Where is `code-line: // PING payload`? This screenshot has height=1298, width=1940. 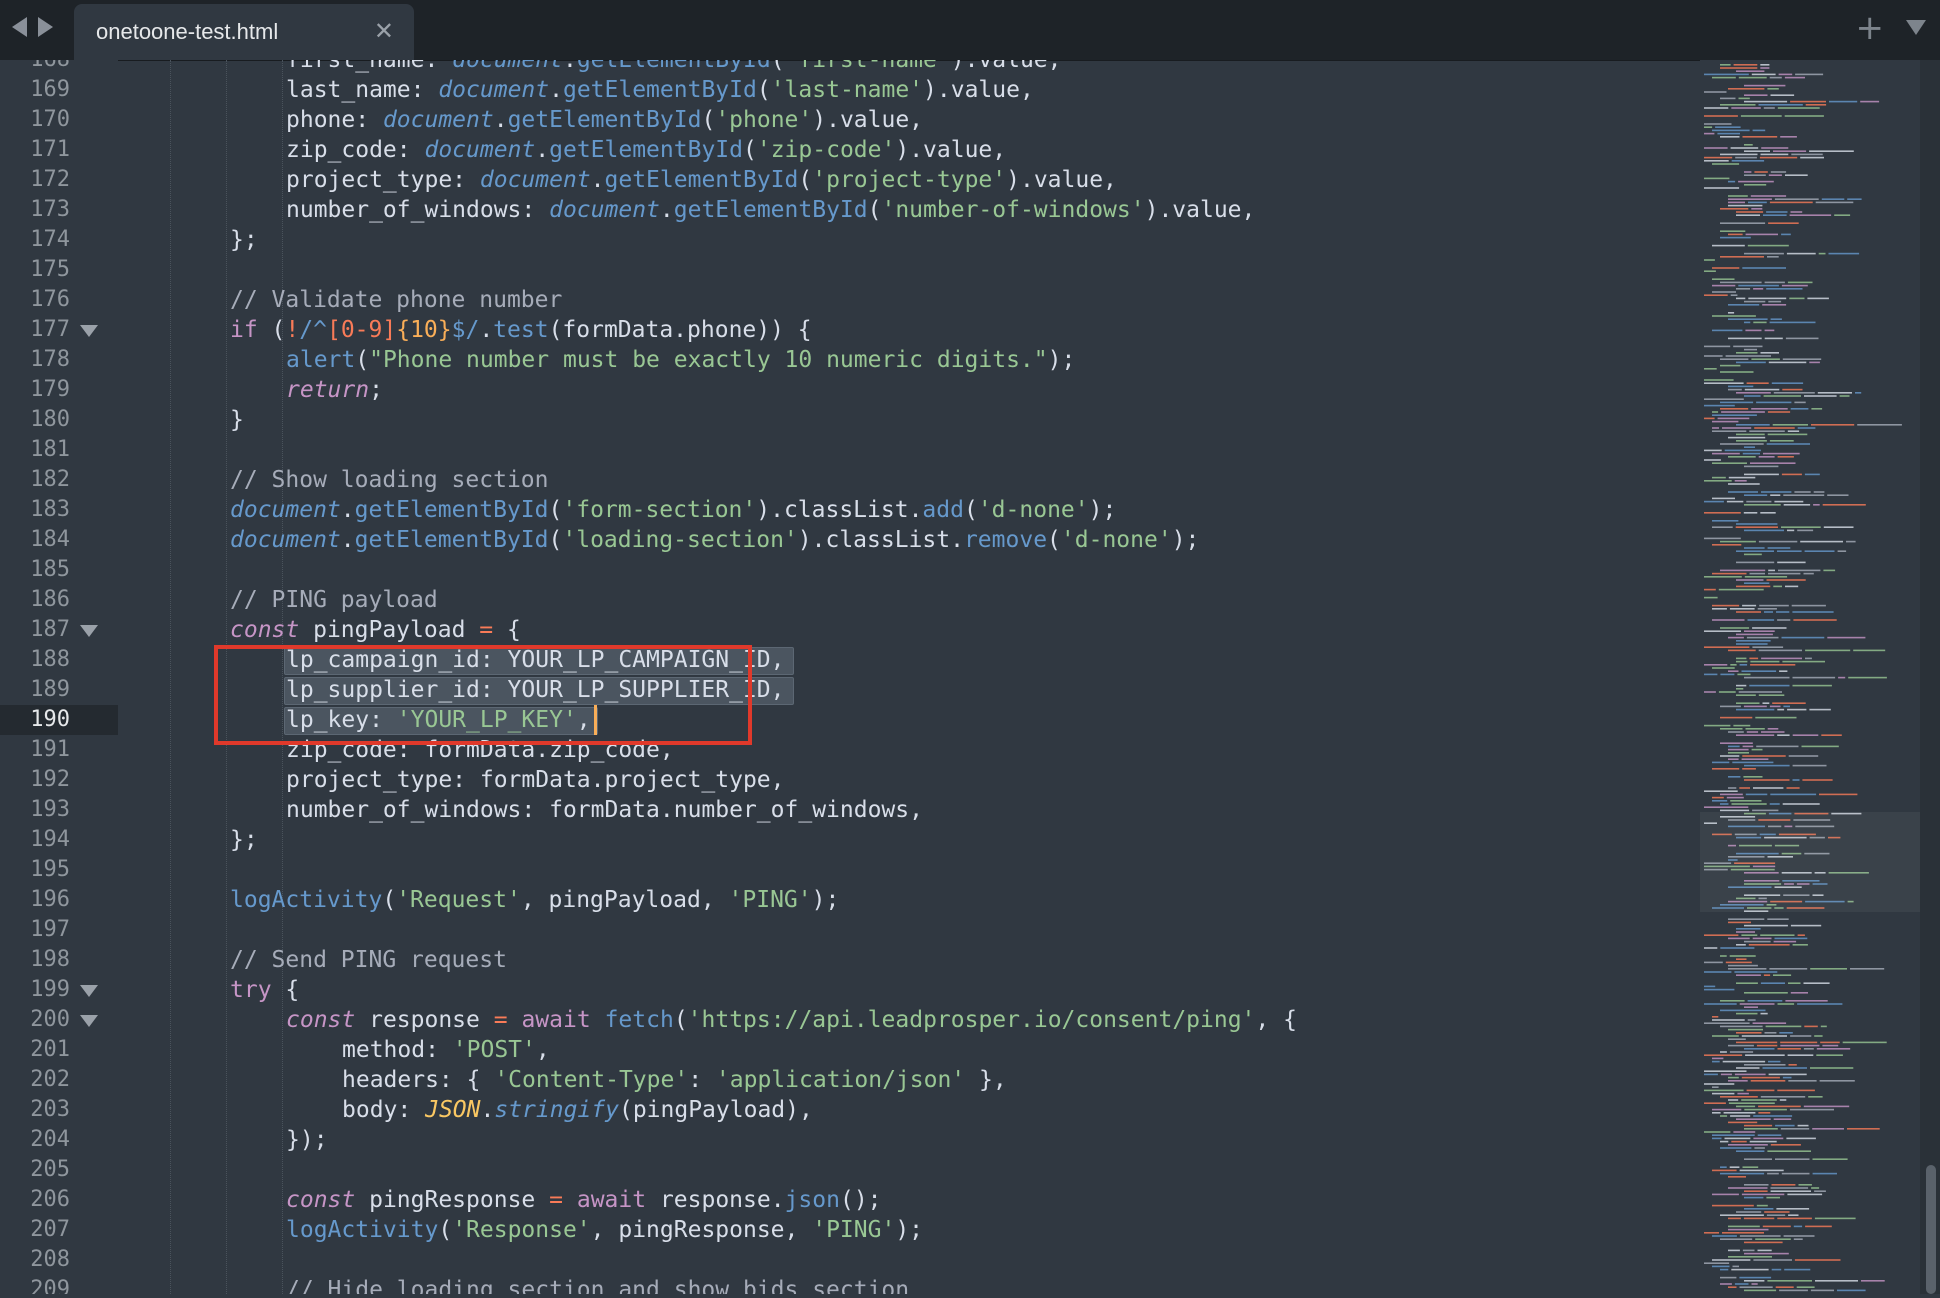 code-line: // PING payload is located at coordinates (334, 600).